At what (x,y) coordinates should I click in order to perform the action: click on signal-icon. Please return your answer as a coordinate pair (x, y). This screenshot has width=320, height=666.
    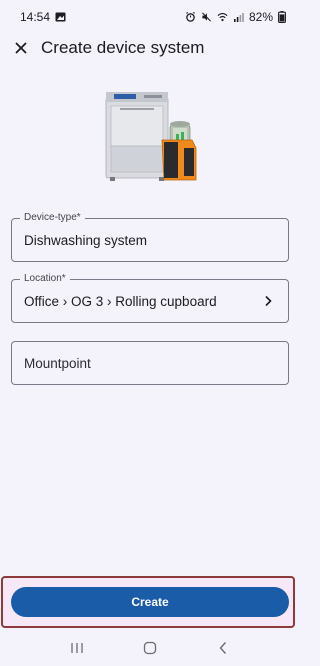
    Looking at the image, I should click on (238, 17).